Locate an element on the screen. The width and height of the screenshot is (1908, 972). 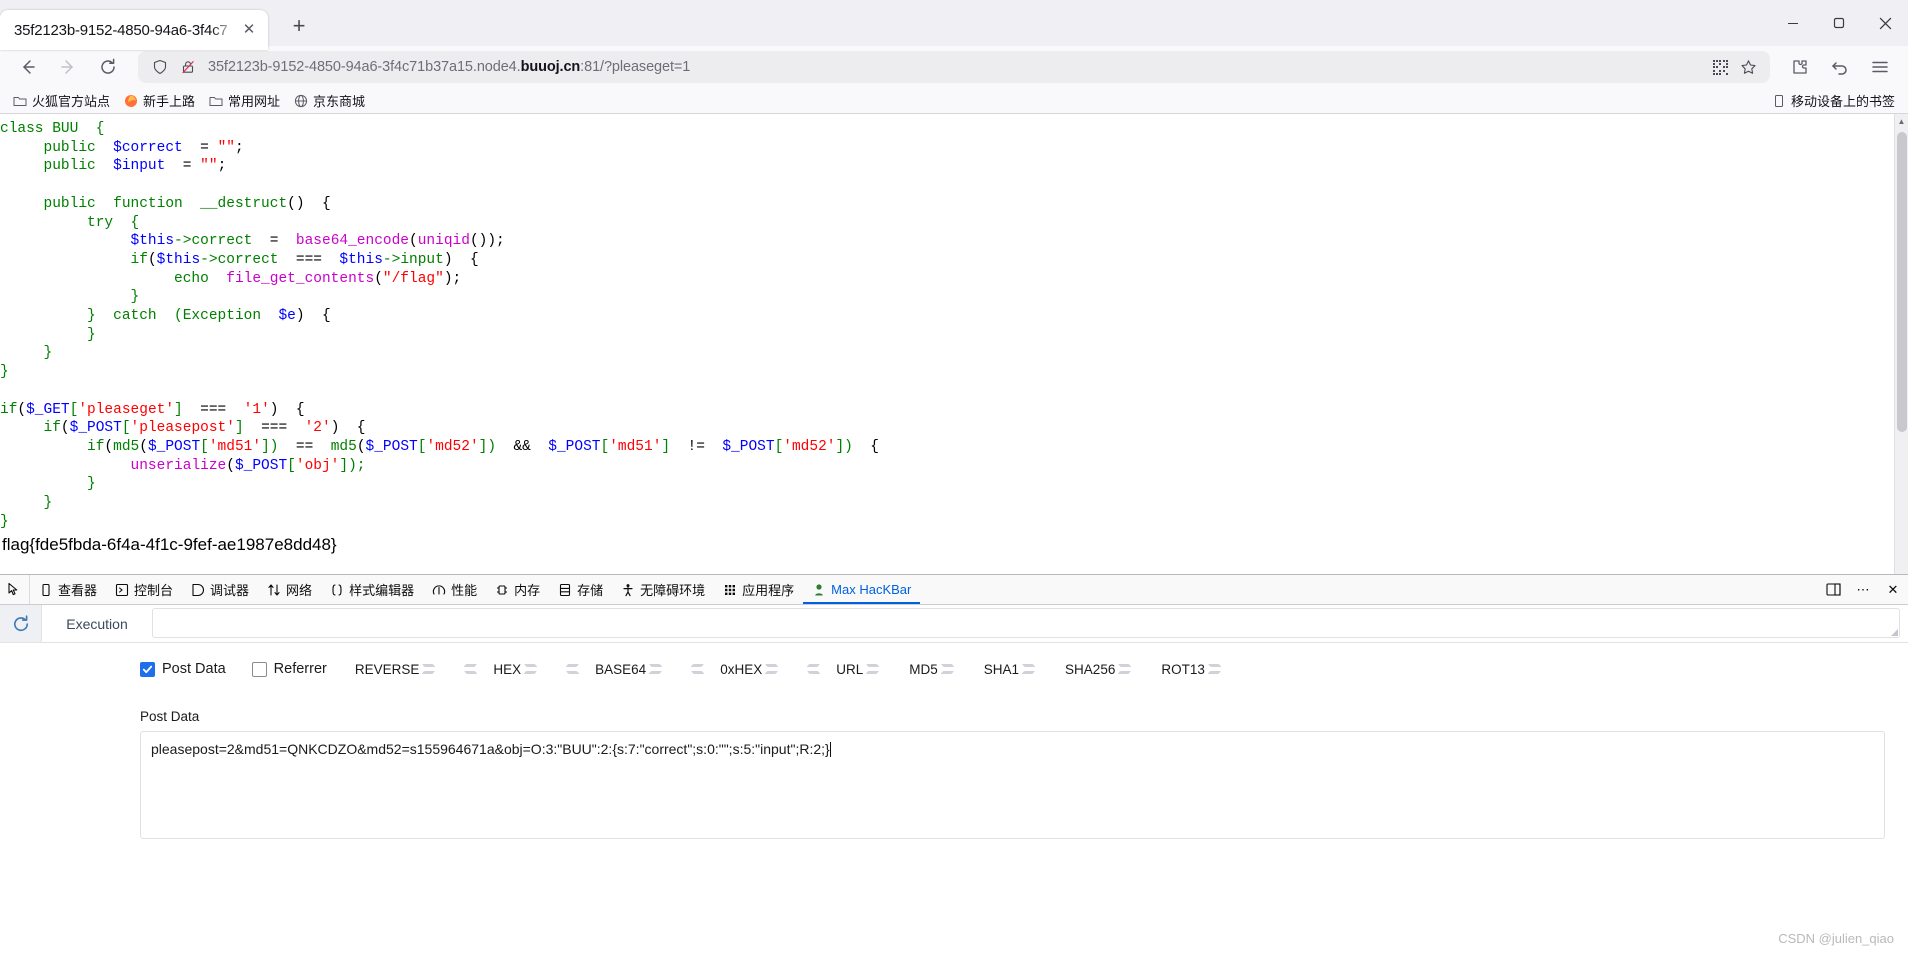
devtools-tab-label: 内存 is located at coordinates (527, 590).